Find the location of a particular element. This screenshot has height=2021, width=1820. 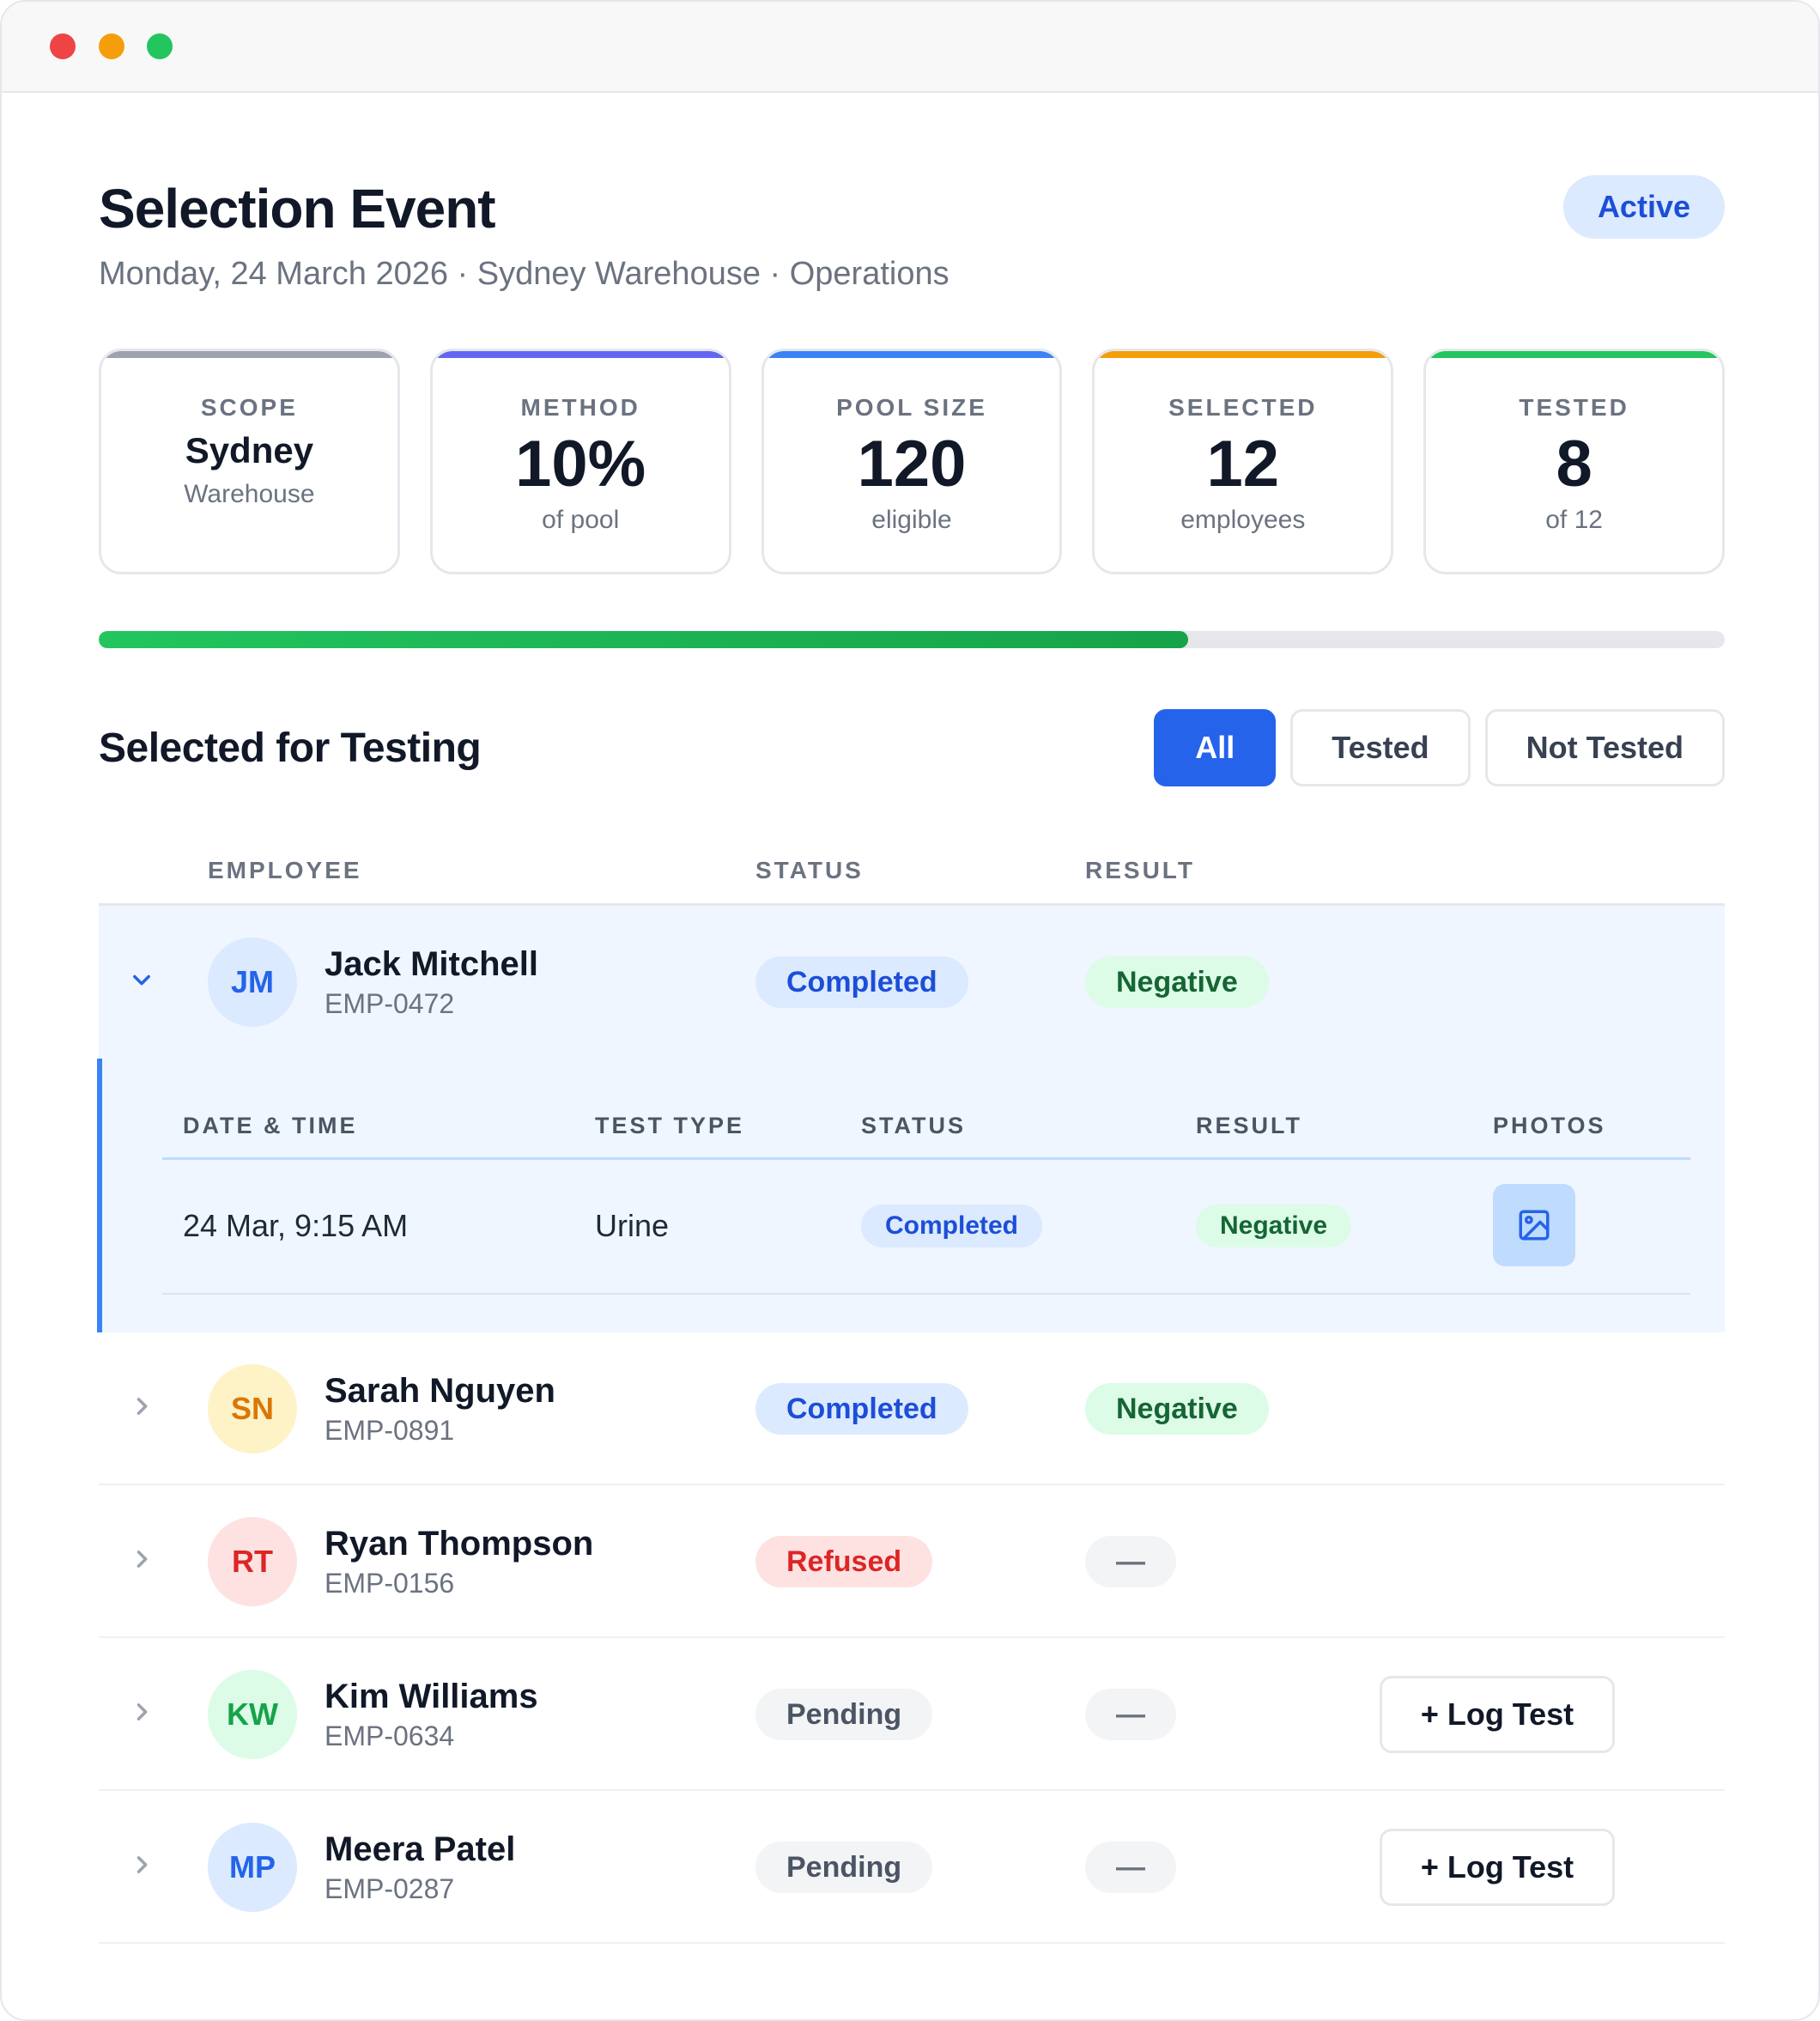

window-titlebar is located at coordinates (910, 48).